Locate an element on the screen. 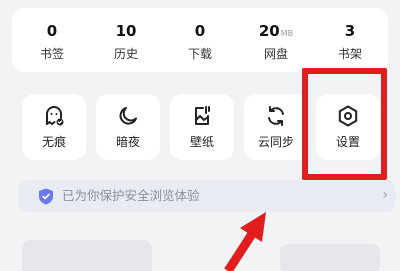  stat-value: 10 is located at coordinates (126, 31).